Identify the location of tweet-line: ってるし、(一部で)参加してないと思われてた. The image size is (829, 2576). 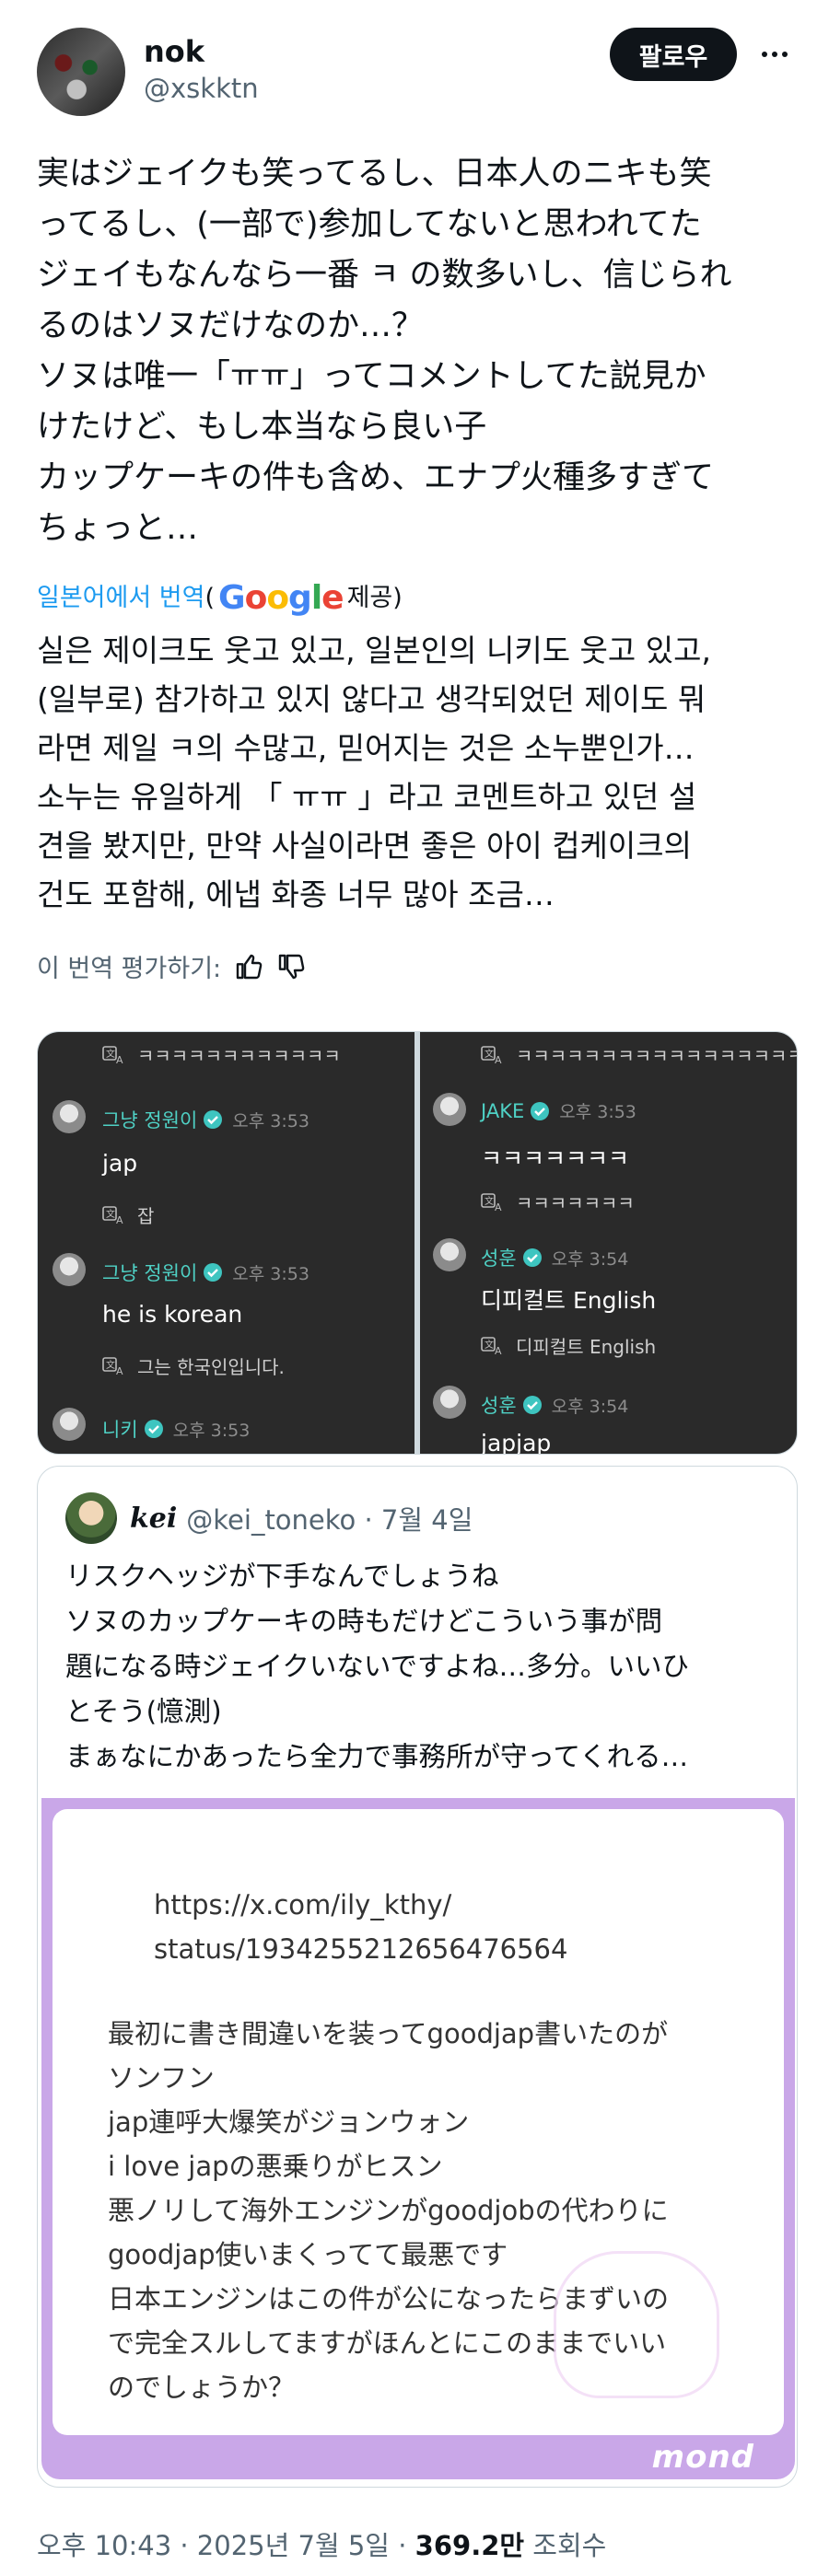
(369, 224).